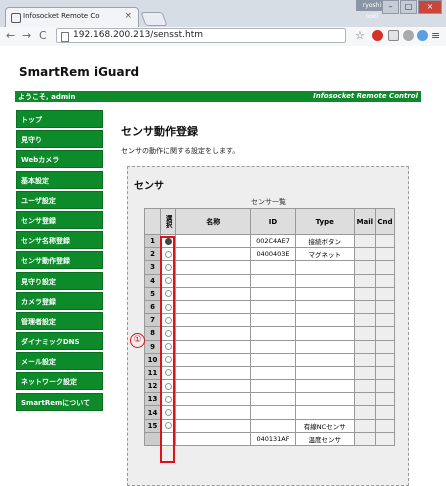 This screenshot has width=446, height=486. I want to click on sidebar-item: 見守り設定, so click(59, 280).